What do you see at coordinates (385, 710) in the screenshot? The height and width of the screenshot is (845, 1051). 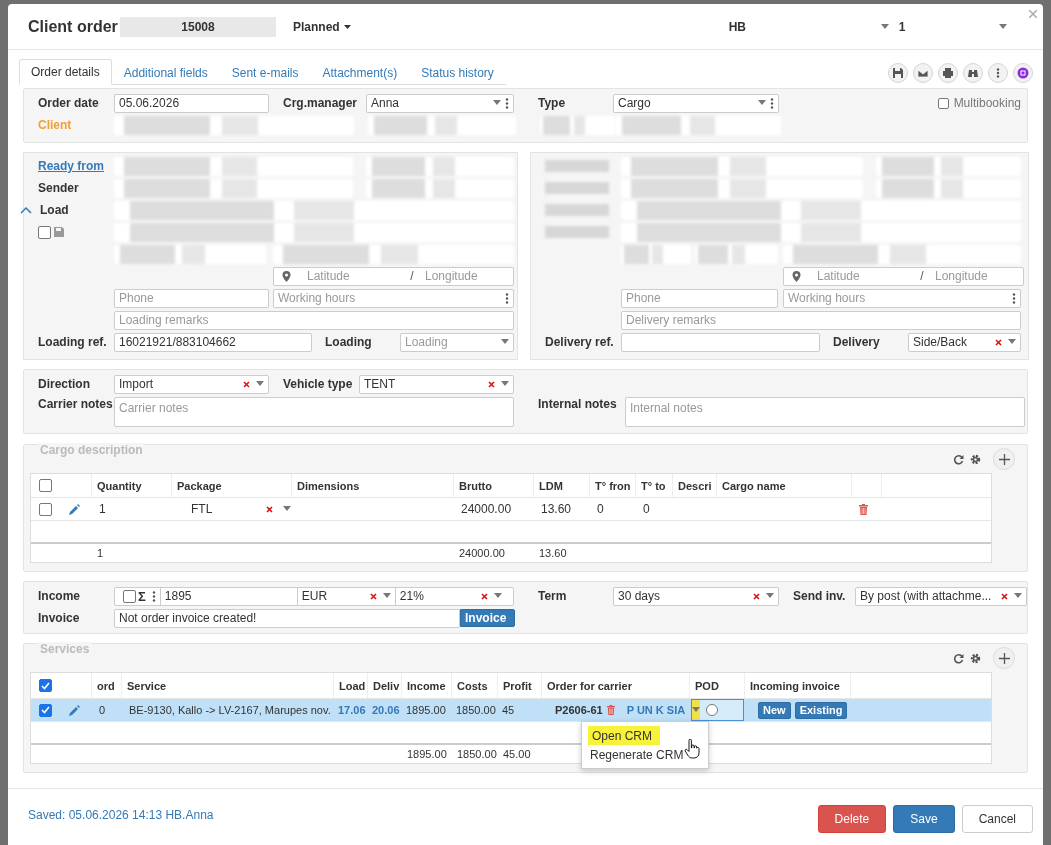 I see `table-cell-text: 20.06` at bounding box center [385, 710].